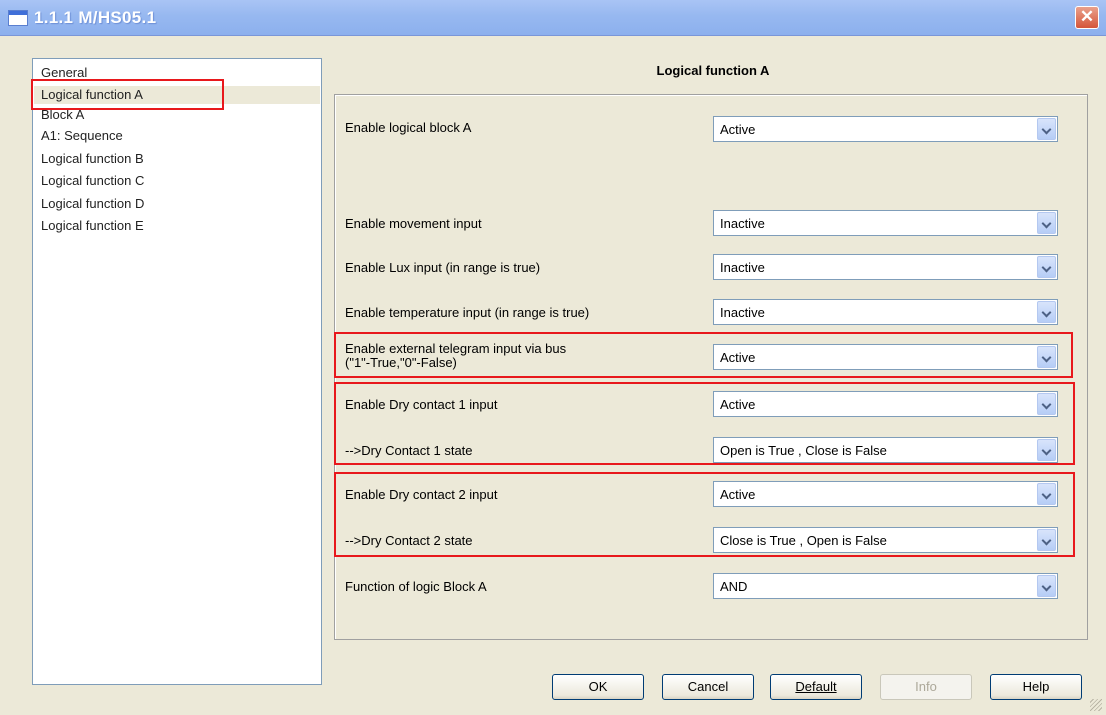  What do you see at coordinates (413, 223) in the screenshot?
I see `label-enable-movement-input: Enable movement input` at bounding box center [413, 223].